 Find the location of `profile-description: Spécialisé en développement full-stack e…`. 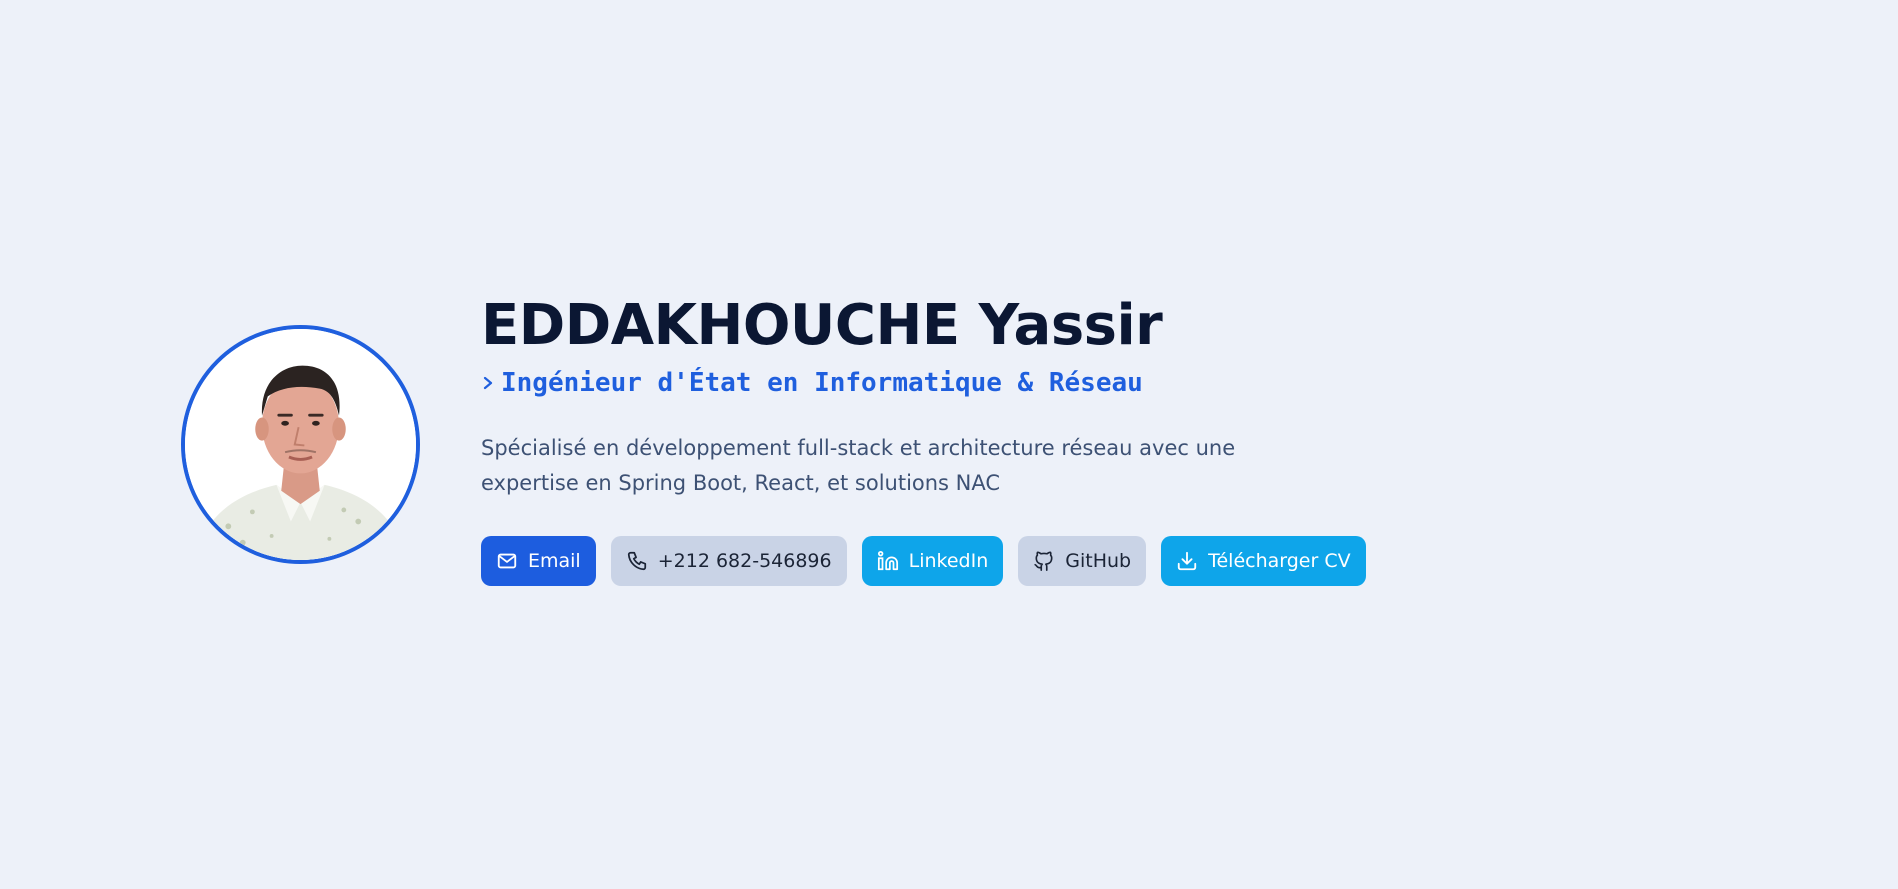

profile-description: Spécialisé en développement full-stack e… is located at coordinates (858, 465).